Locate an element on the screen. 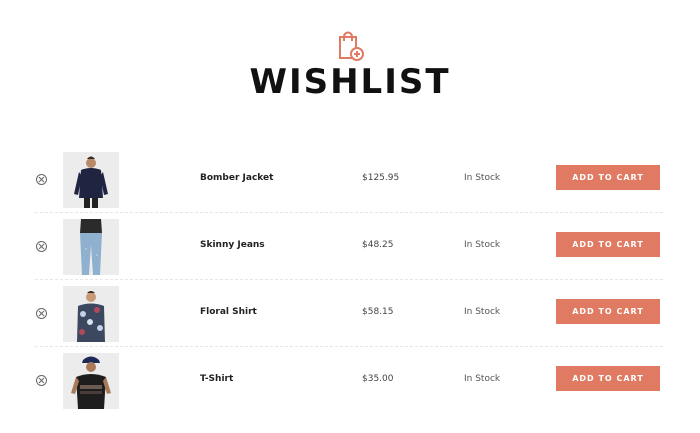  product-name: Bomber Jacket is located at coordinates (236, 178).